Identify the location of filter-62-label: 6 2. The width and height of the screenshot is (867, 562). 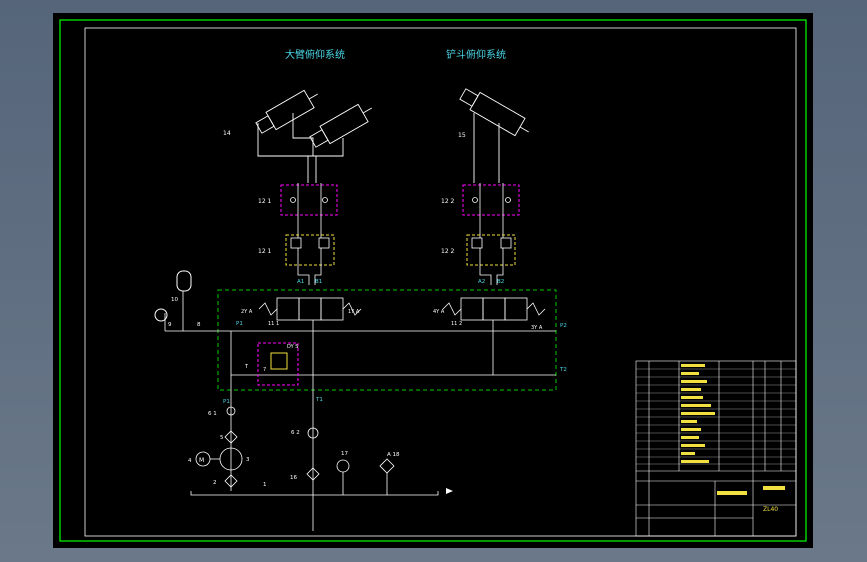
(295, 433).